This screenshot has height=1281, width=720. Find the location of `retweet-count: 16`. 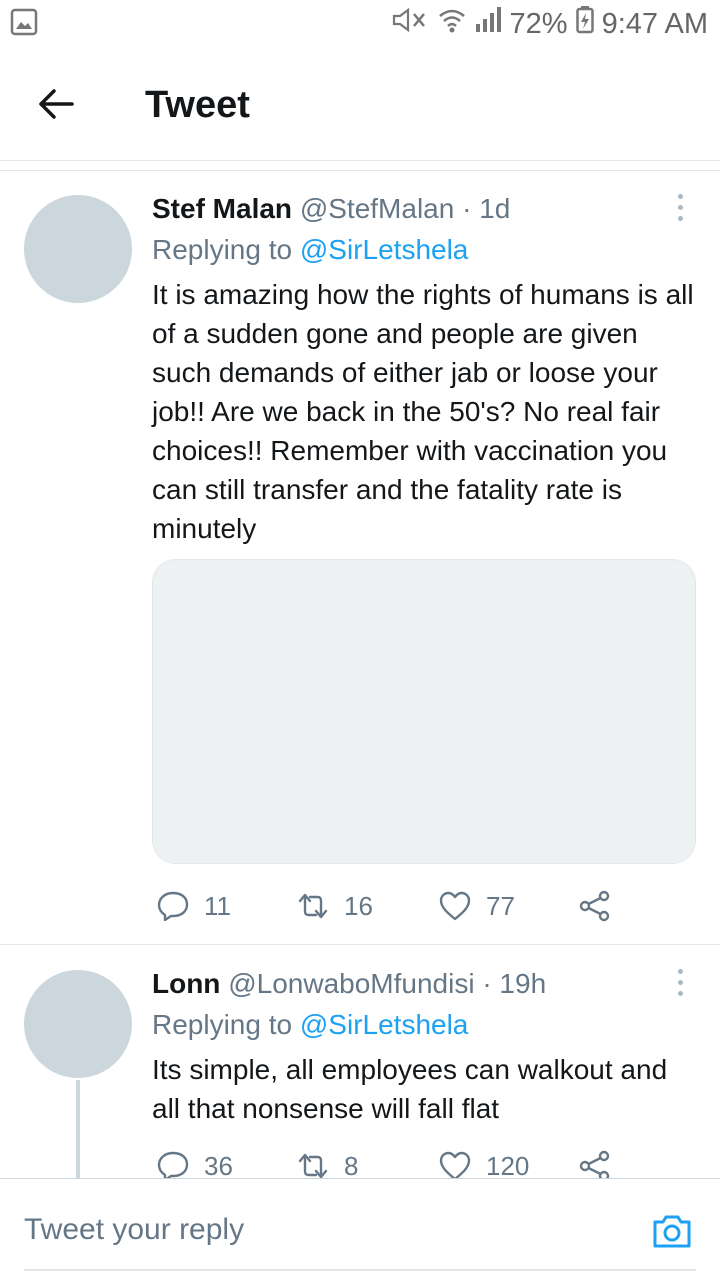

retweet-count: 16 is located at coordinates (358, 905).